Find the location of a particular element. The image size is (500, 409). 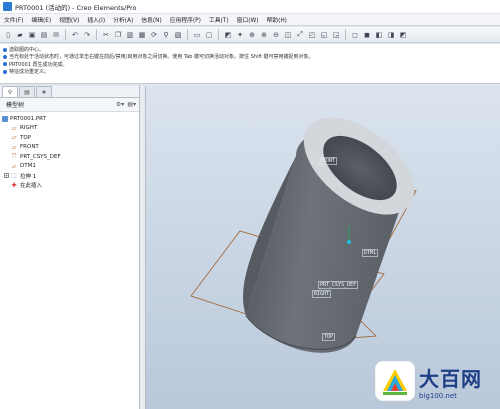

menu-tools: 工具(T) is located at coordinates (219, 19).